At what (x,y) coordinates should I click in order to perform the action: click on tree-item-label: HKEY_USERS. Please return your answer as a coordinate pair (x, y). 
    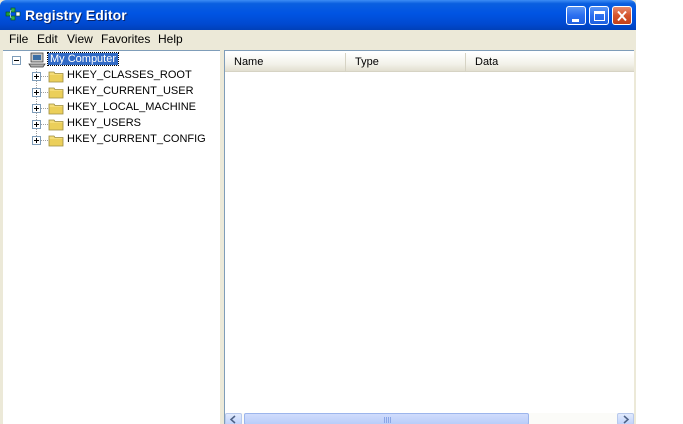
    Looking at the image, I should click on (104, 123).